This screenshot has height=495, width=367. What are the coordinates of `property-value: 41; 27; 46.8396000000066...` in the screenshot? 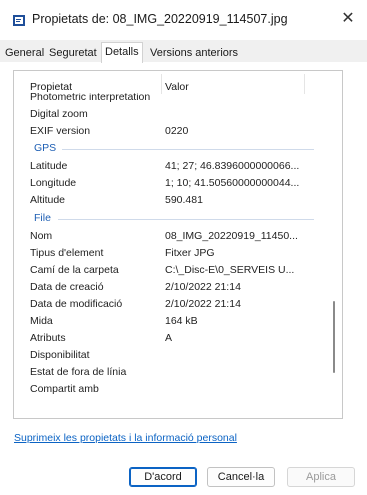 It's located at (232, 166).